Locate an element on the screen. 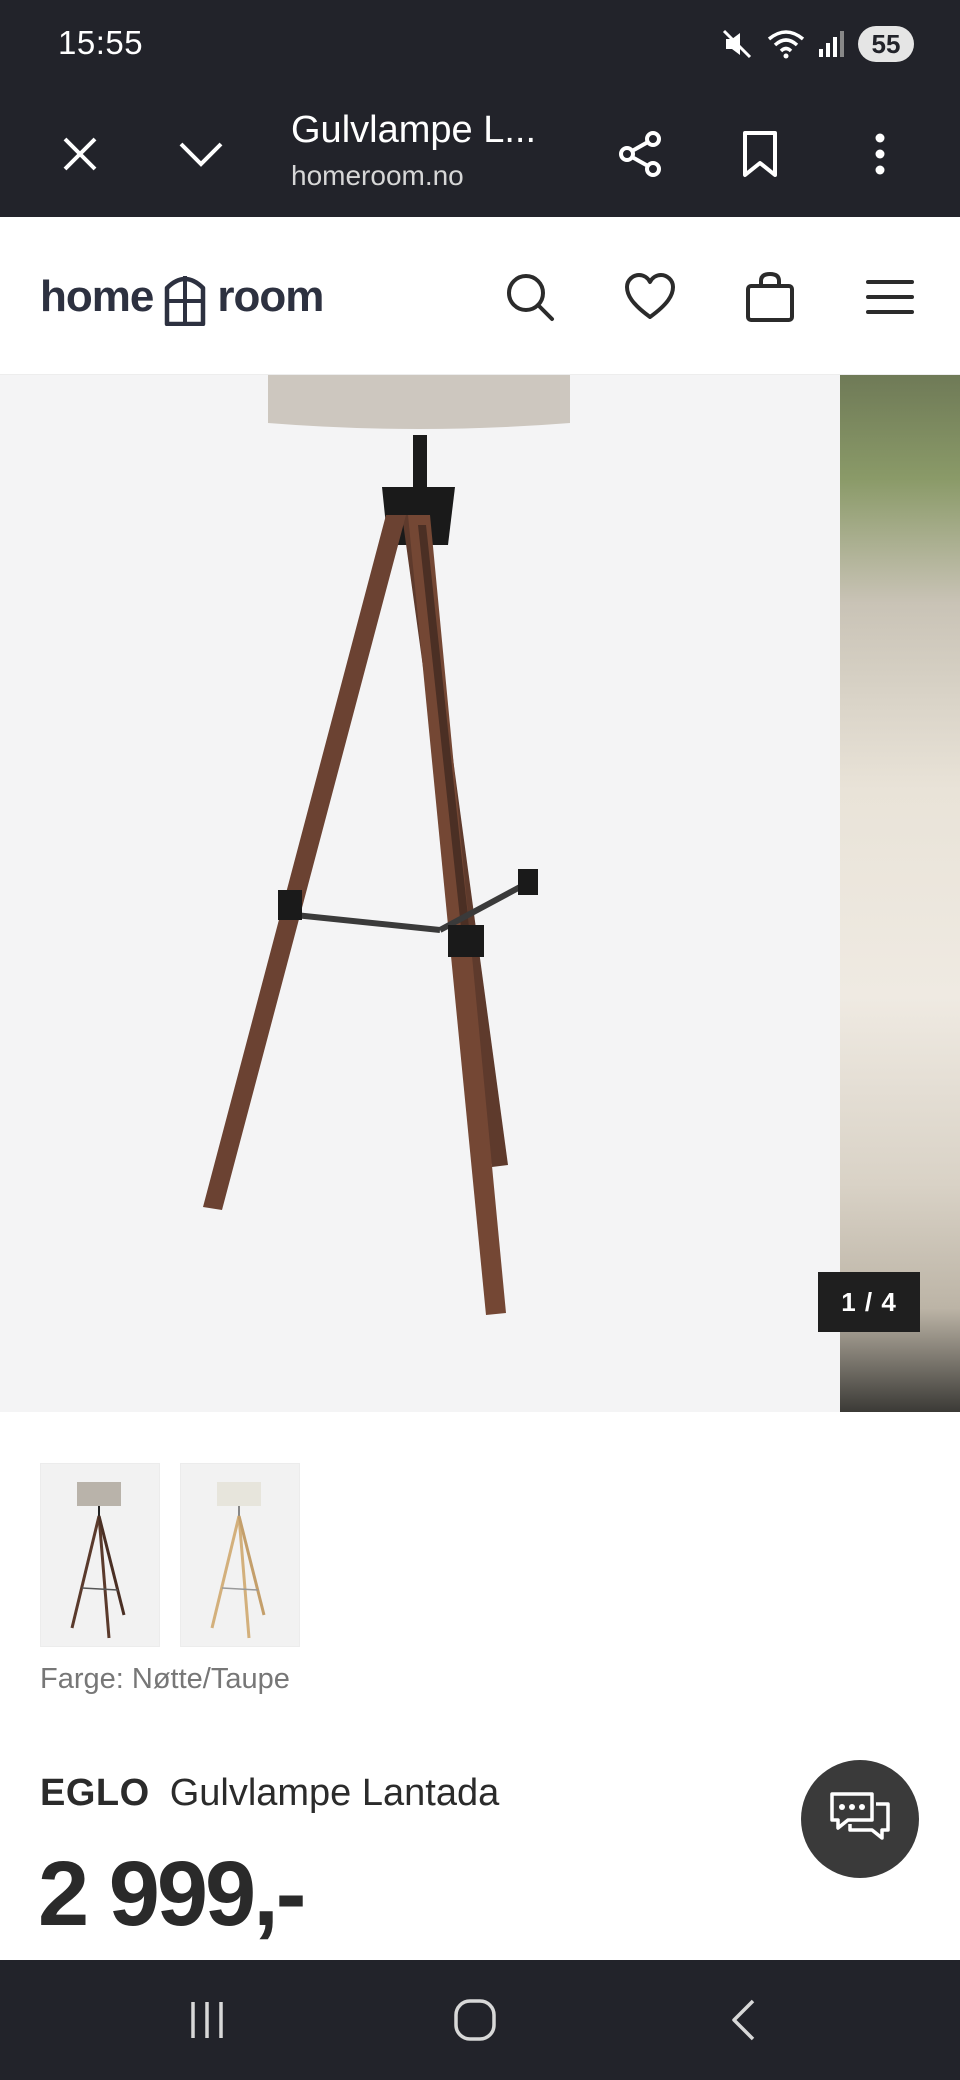  heart-icon is located at coordinates (650, 296).